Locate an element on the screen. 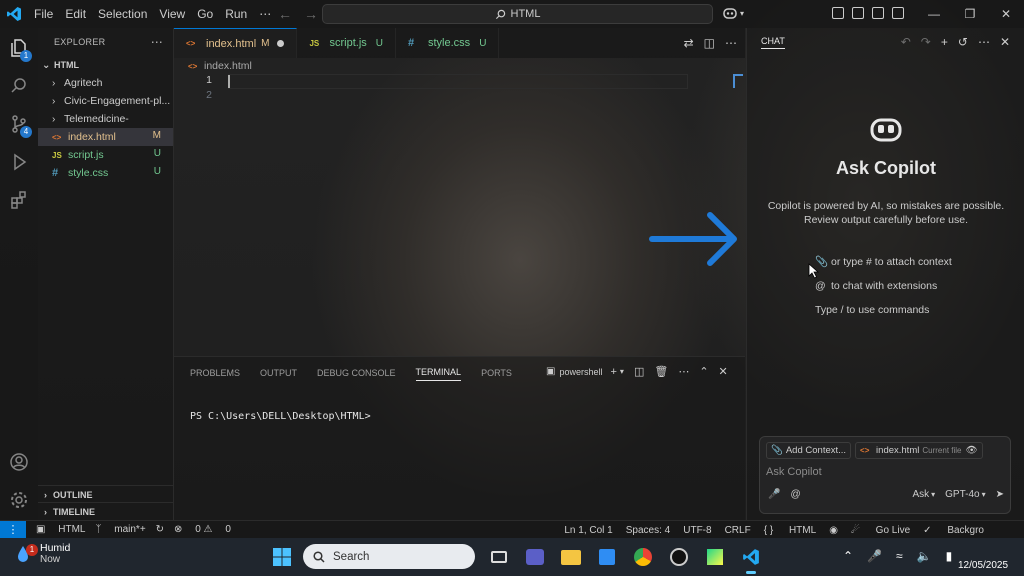 Image resolution: width=1024 pixels, height=576 pixels. close-window-icon: ✕ is located at coordinates (1006, 14).